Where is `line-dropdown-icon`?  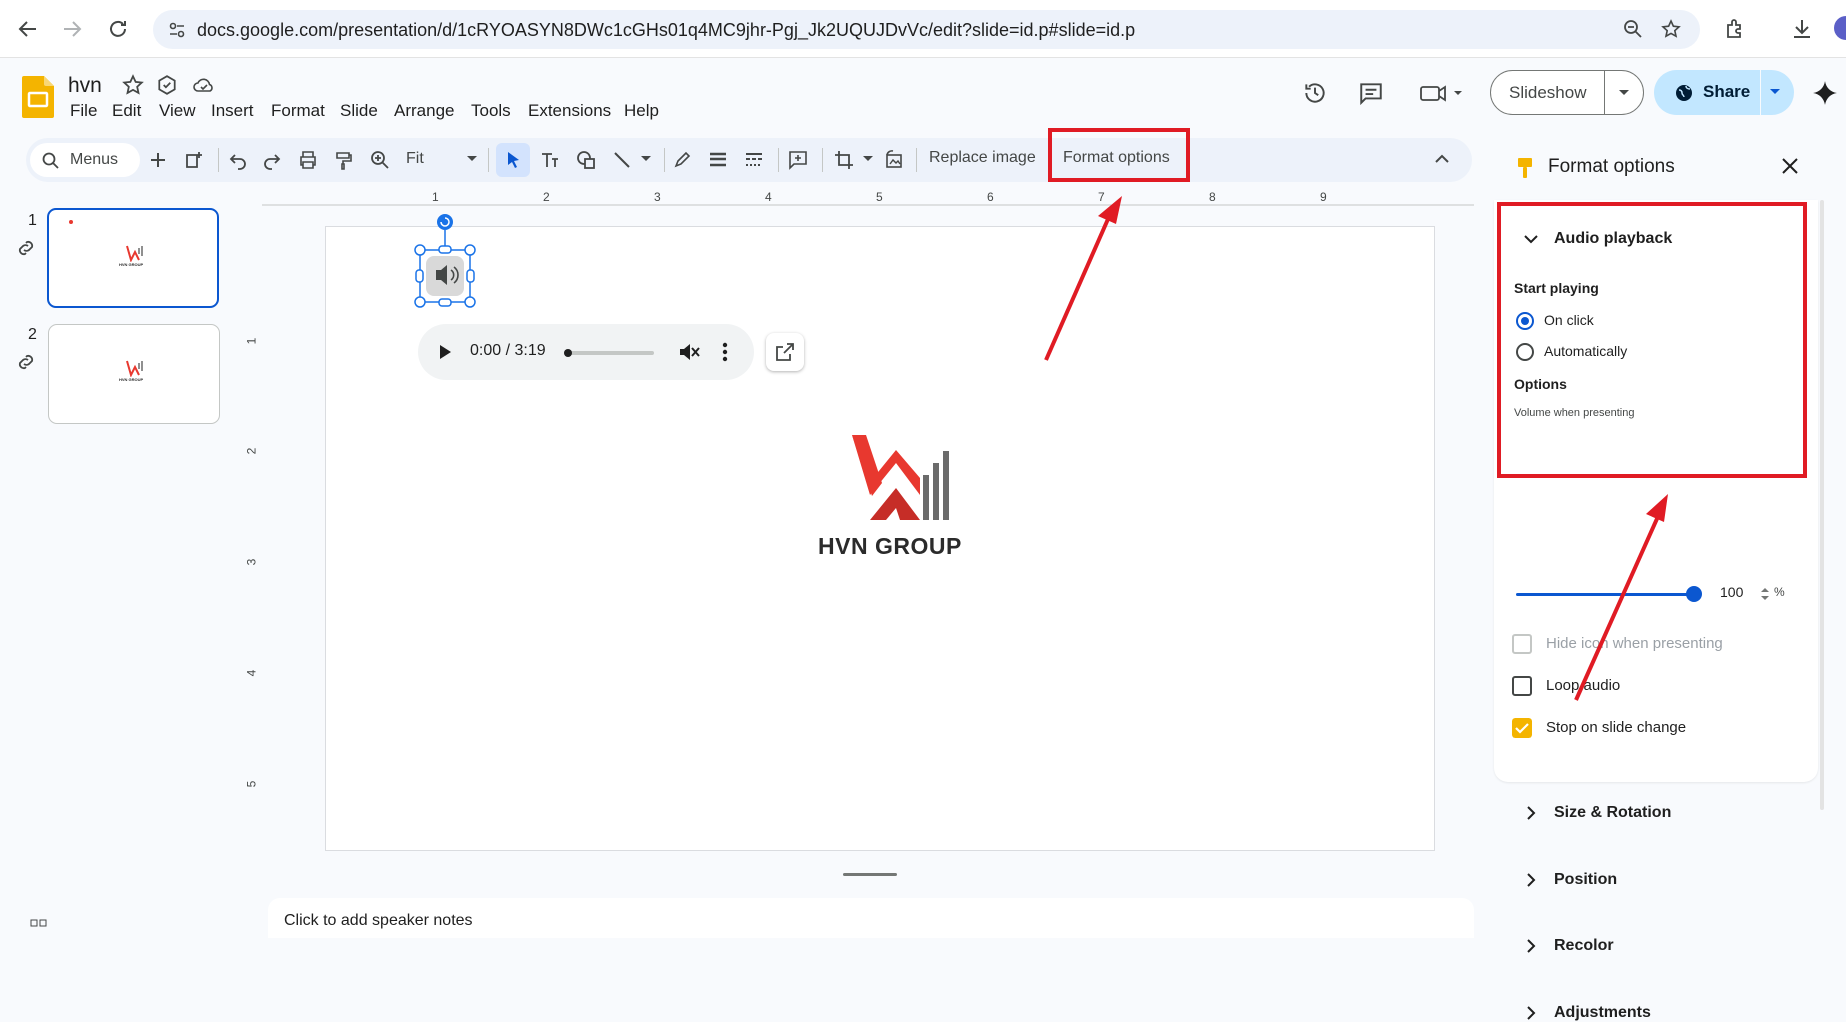 line-dropdown-icon is located at coordinates (646, 159).